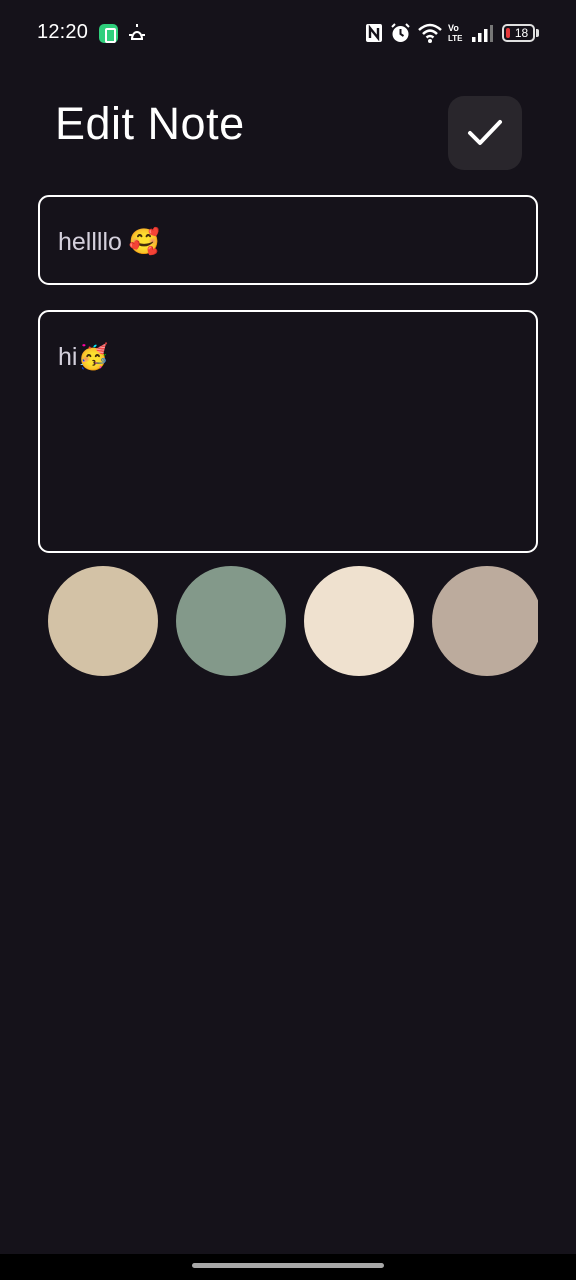 The image size is (576, 1280). I want to click on note-title-value: hellllo 🥰, so click(109, 242).